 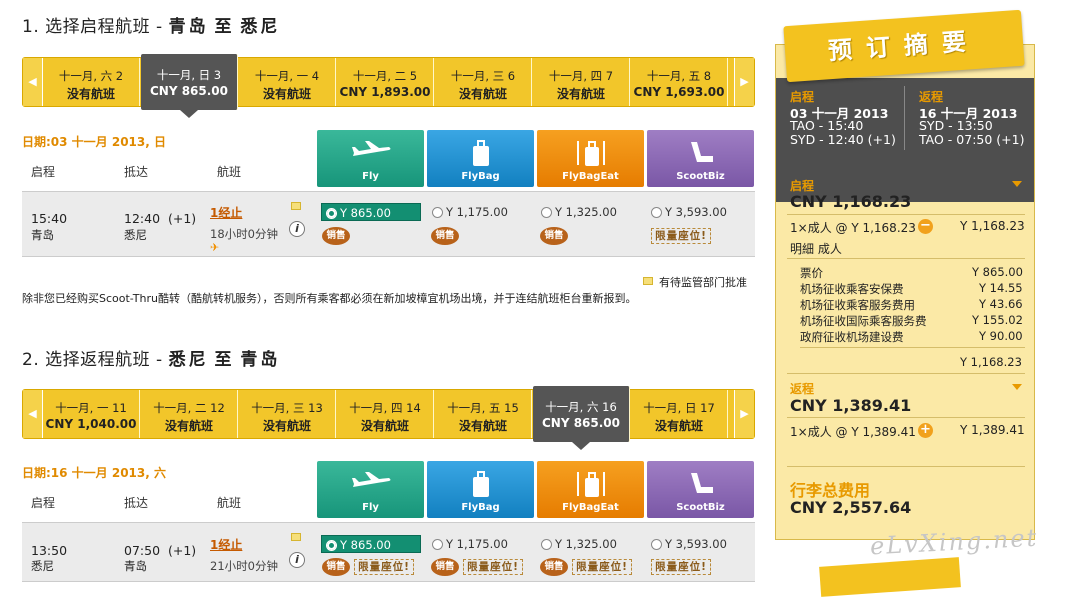 What do you see at coordinates (925, 226) in the screenshot?
I see `collapse-minus-icon: −` at bounding box center [925, 226].